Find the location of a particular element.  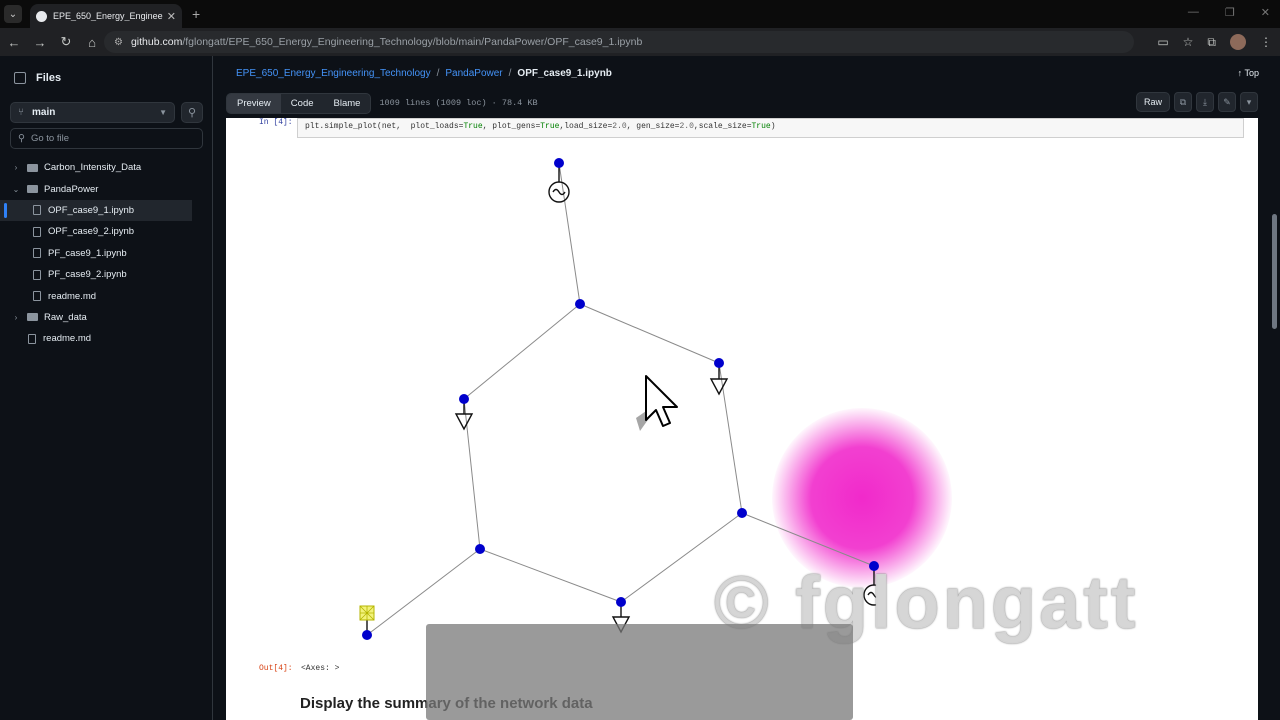

tree-item-pandapower: ⌄ PandaPower is located at coordinates (106, 188).